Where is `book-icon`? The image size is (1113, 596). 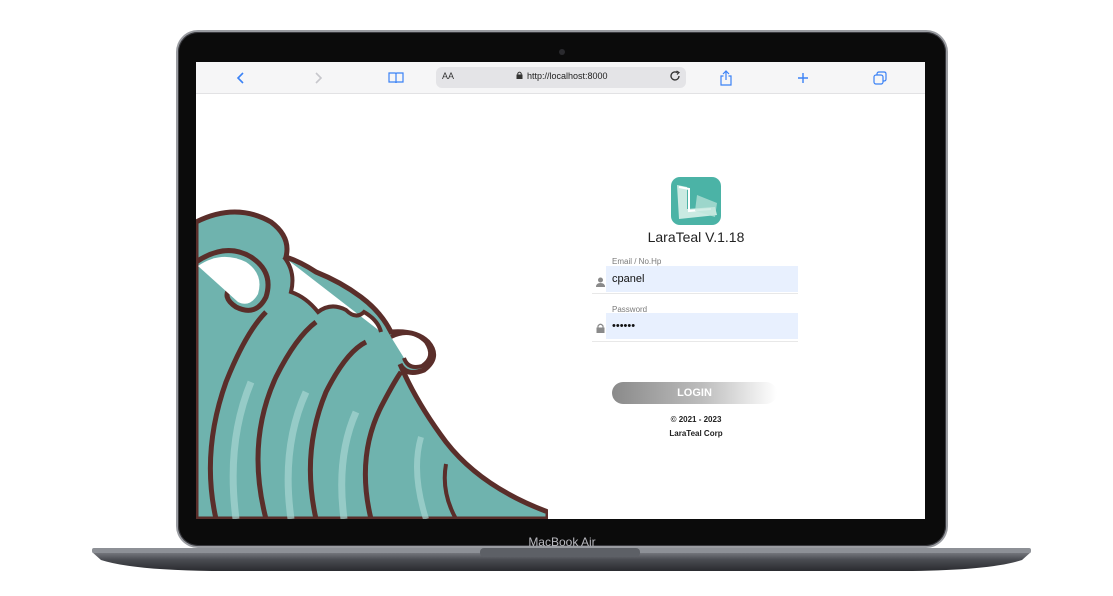 book-icon is located at coordinates (396, 78).